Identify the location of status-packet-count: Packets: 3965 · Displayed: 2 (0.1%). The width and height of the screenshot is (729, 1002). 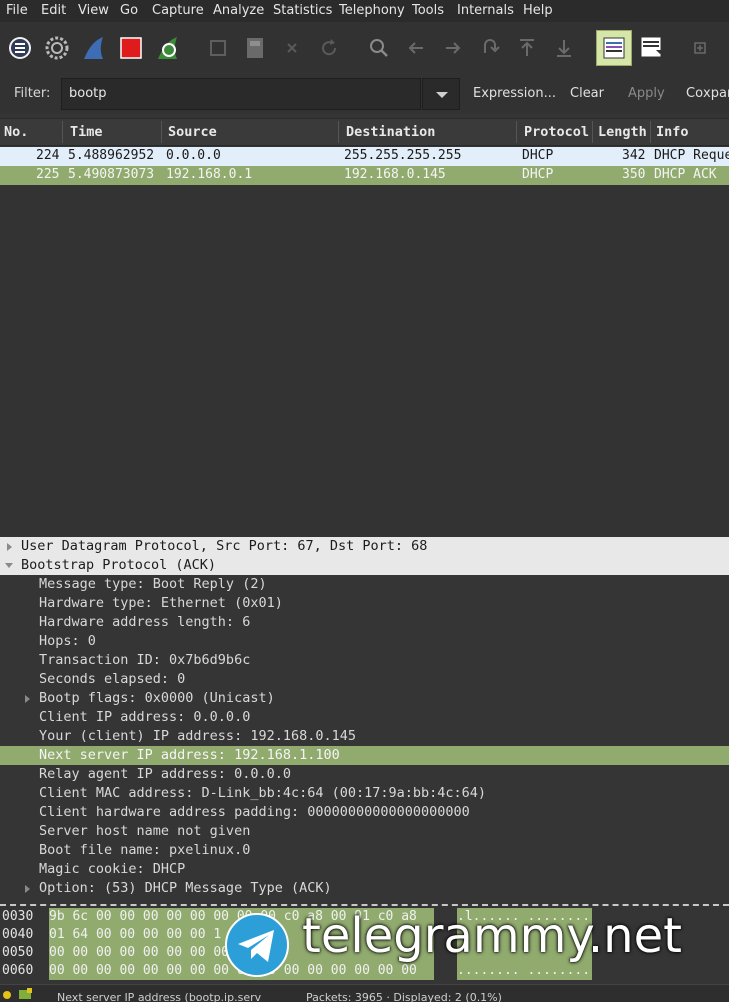
(404, 996).